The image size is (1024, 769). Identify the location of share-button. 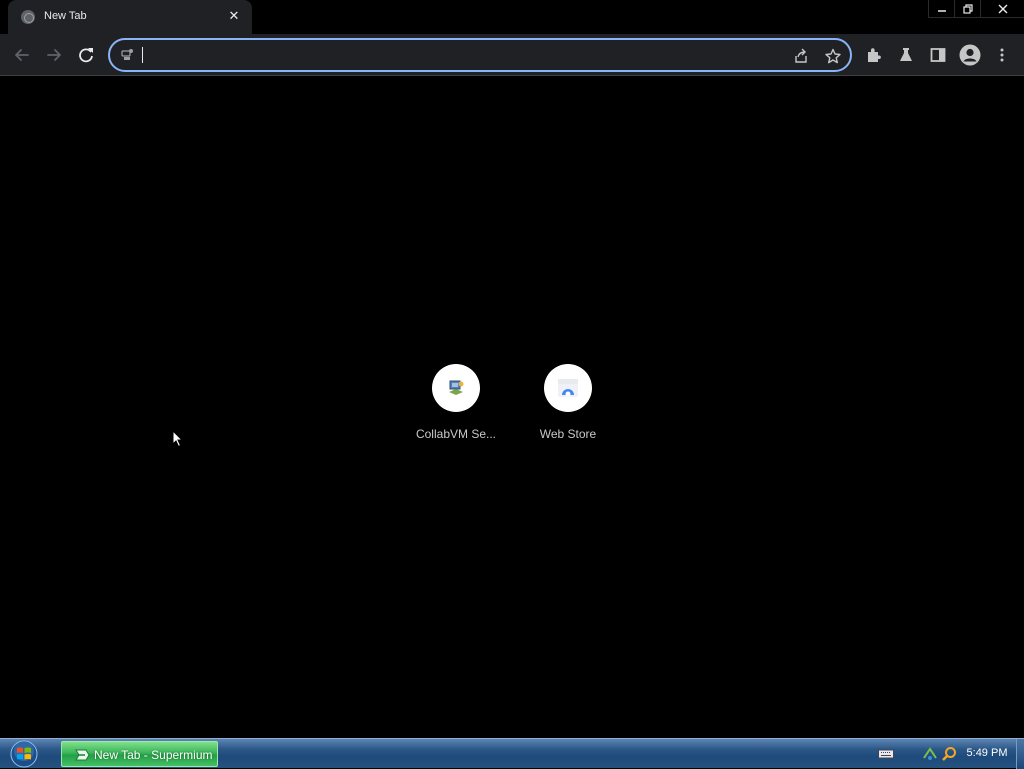
(801, 56).